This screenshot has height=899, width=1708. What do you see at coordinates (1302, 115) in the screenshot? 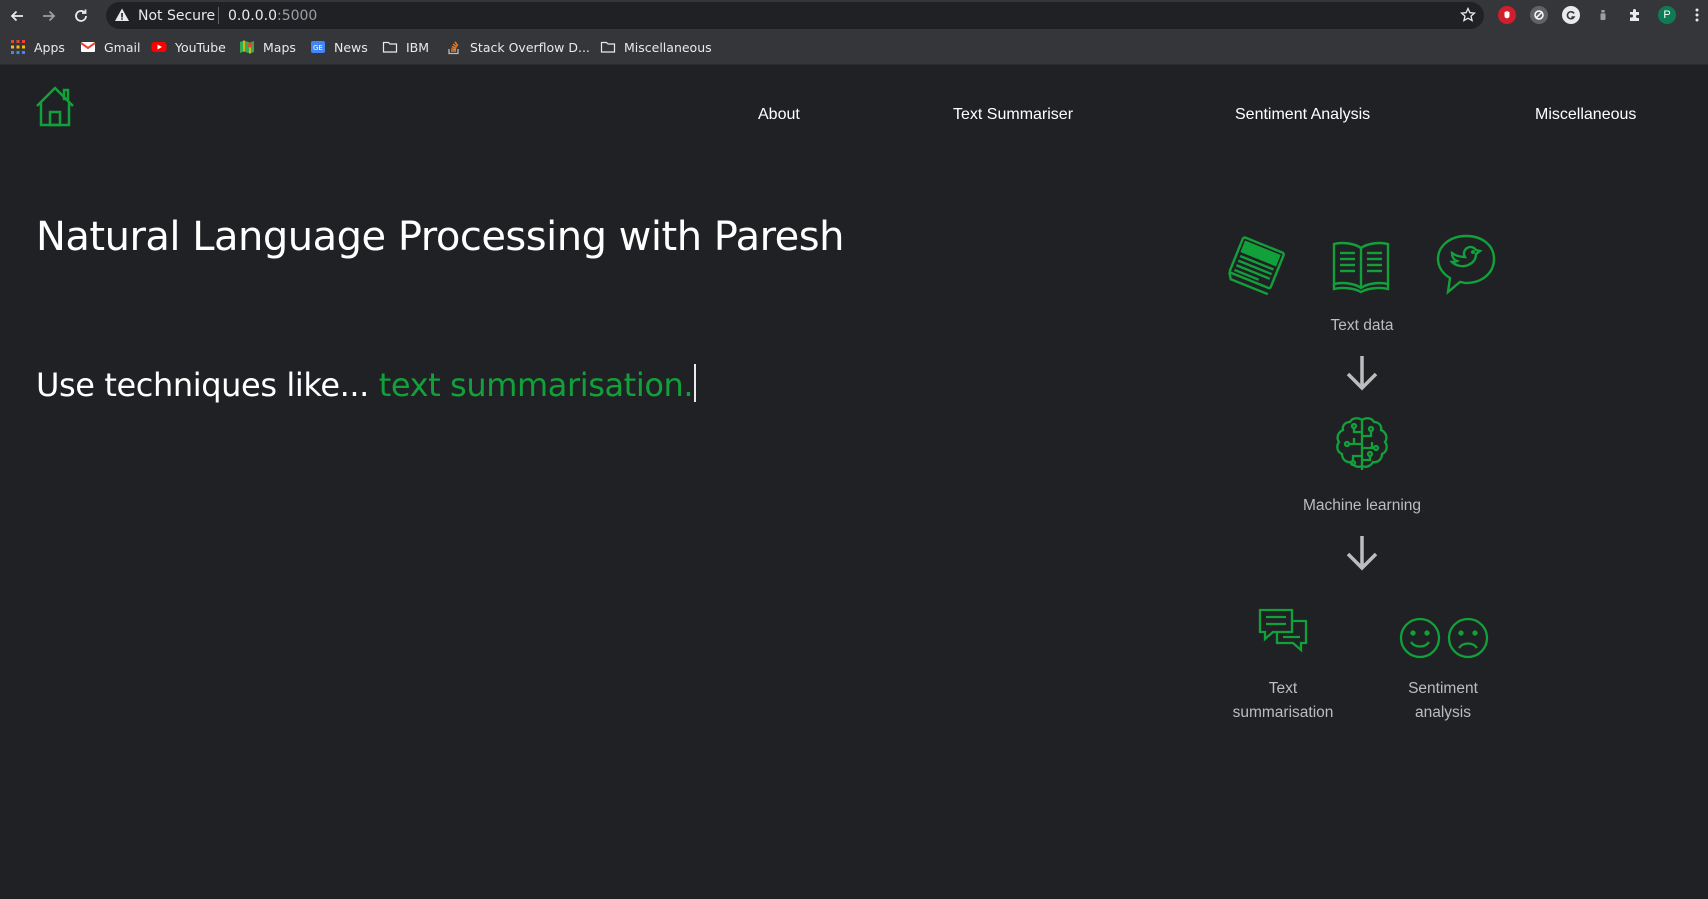
I see `nav-link-sentiment-analysis: Sentiment Analysis` at bounding box center [1302, 115].